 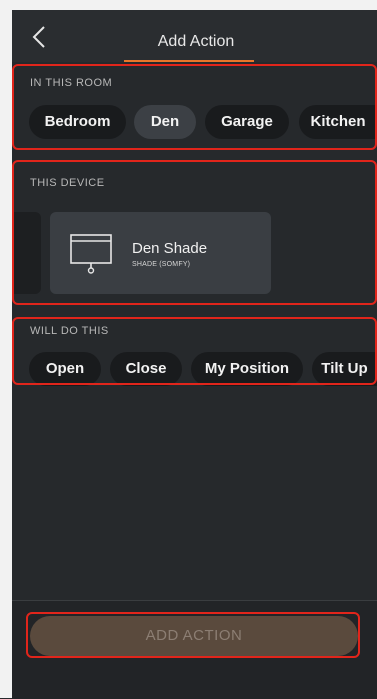 I want to click on action-chip-open: Open, so click(x=65, y=369).